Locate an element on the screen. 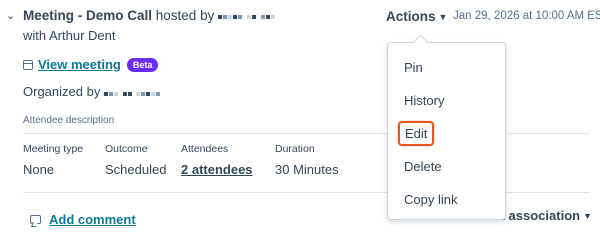 The width and height of the screenshot is (600, 240). meeting-type-value: None is located at coordinates (38, 169).